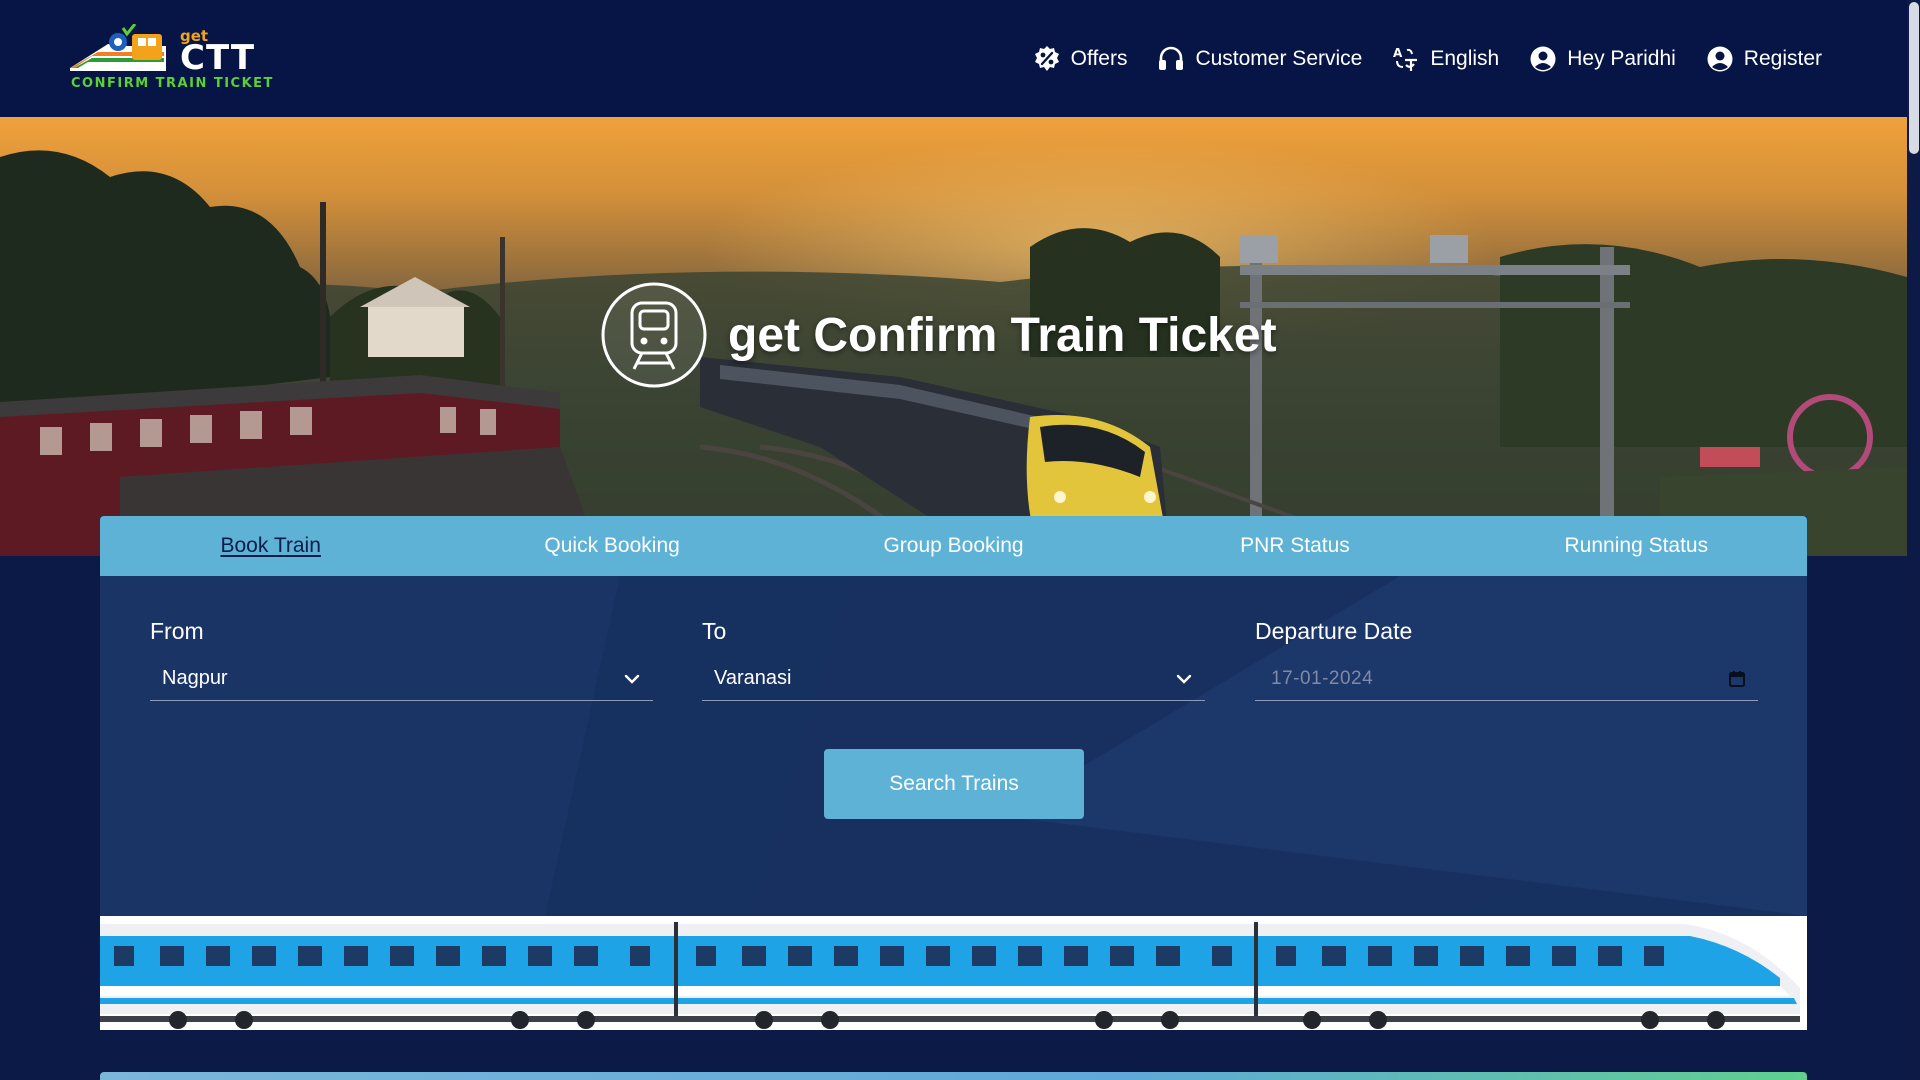  Describe the element at coordinates (1279, 58) in the screenshot. I see `nav-customer-service-label: Customer Service` at that location.